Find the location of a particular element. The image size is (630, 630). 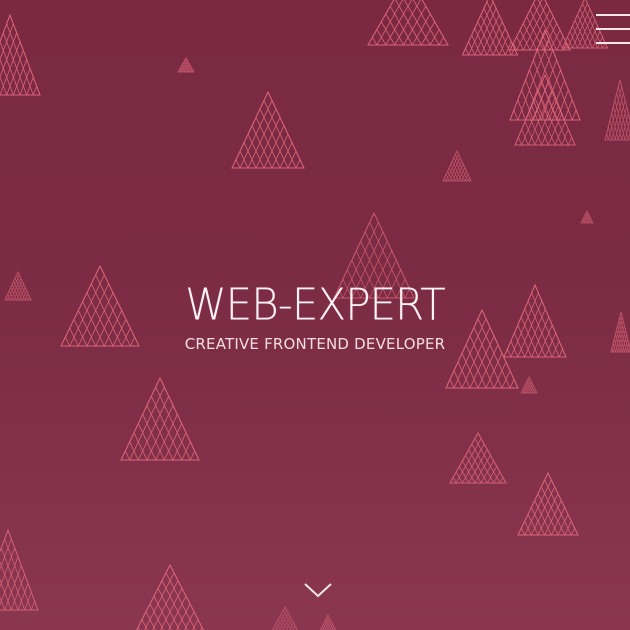

hero: WEB-EXPERT CREATIVE FRONTEND DEVELOPER is located at coordinates (315, 316).